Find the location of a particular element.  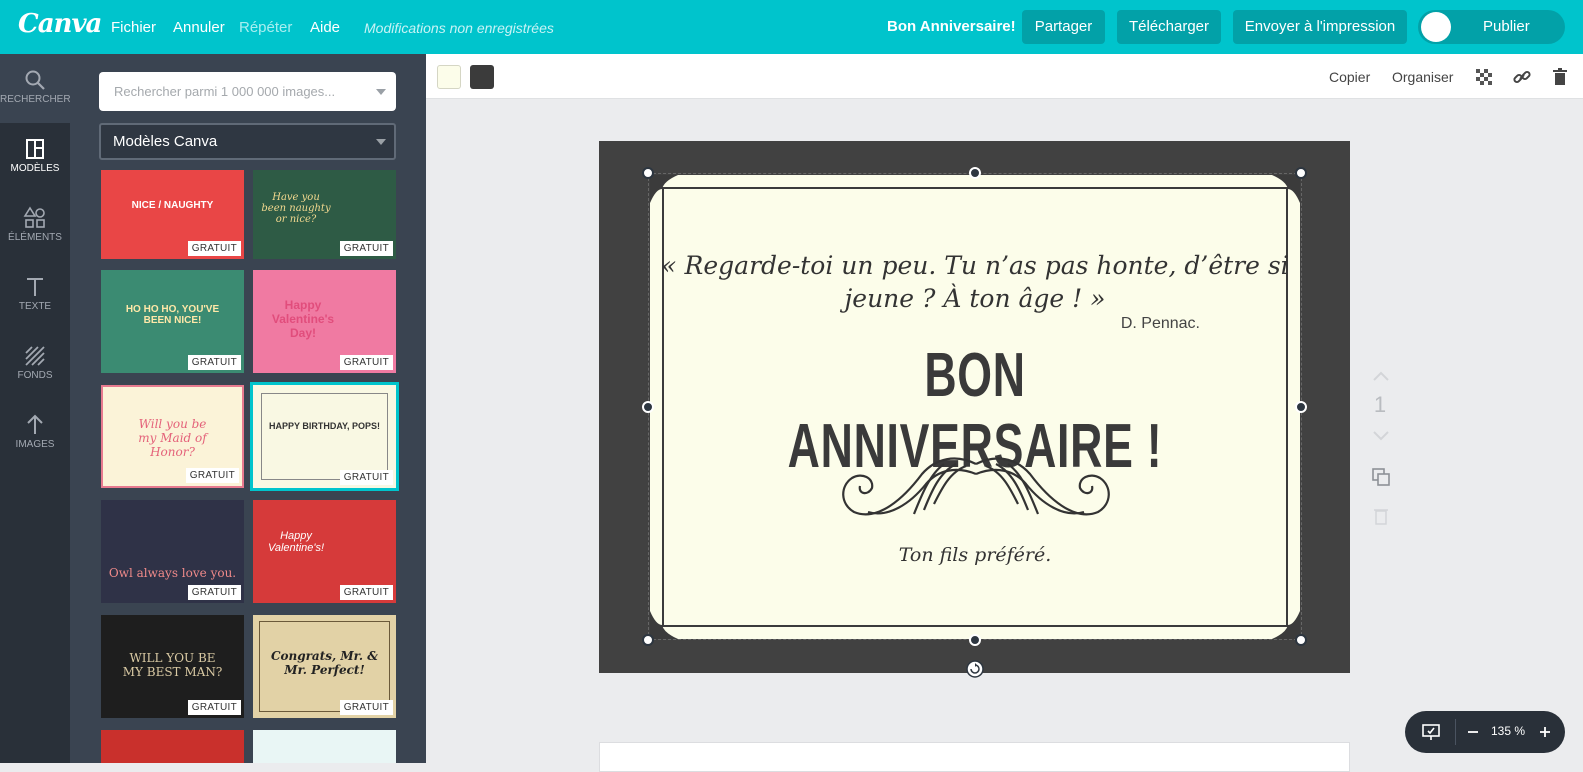

search-input is located at coordinates (234, 91).